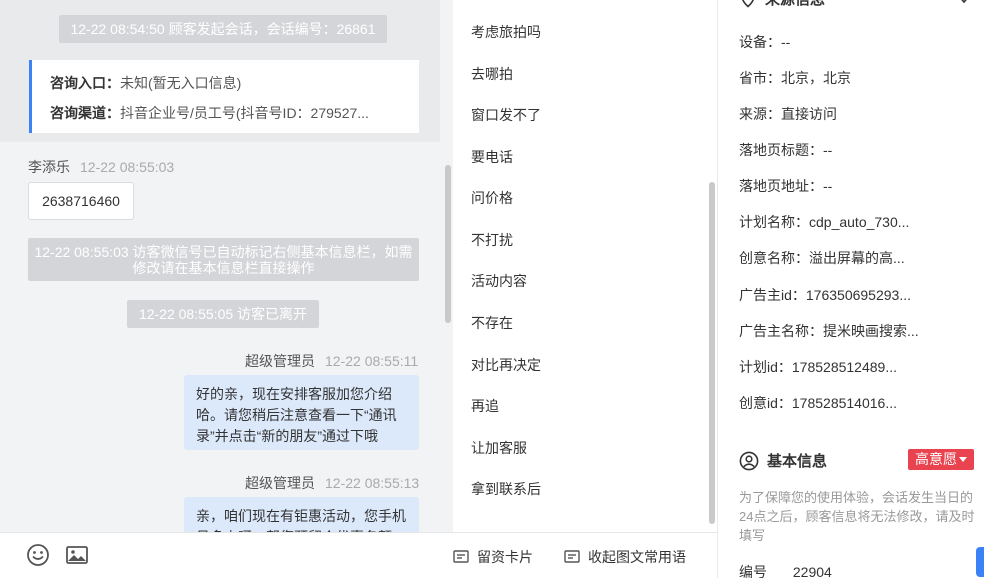  What do you see at coordinates (77, 555) in the screenshot?
I see `image-icon` at bounding box center [77, 555].